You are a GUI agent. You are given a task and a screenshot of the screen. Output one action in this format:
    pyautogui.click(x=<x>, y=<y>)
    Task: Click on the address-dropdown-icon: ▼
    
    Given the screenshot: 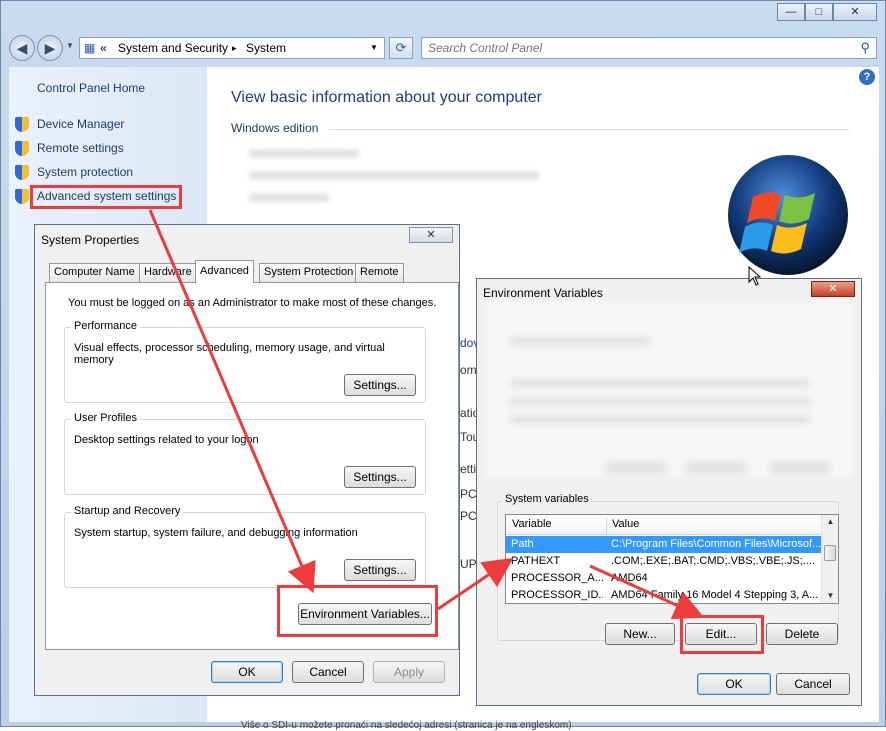 What is the action you would take?
    pyautogui.click(x=374, y=47)
    